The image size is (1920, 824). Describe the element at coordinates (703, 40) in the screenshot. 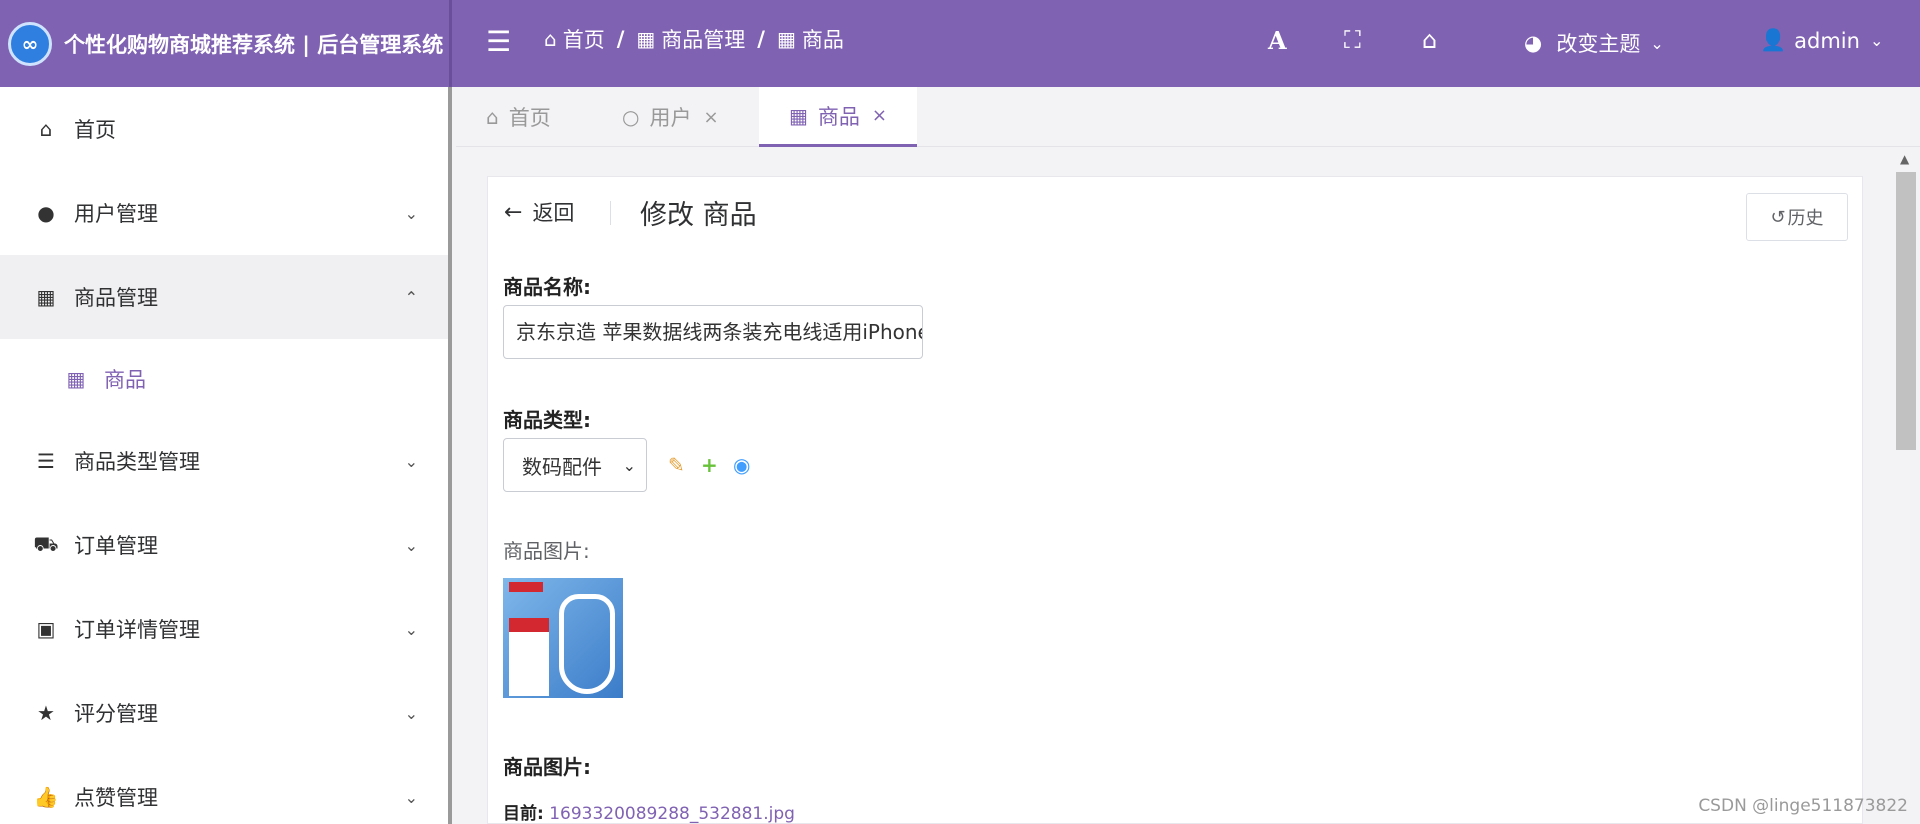

I see `breadcrumb-label: 商品管理` at that location.